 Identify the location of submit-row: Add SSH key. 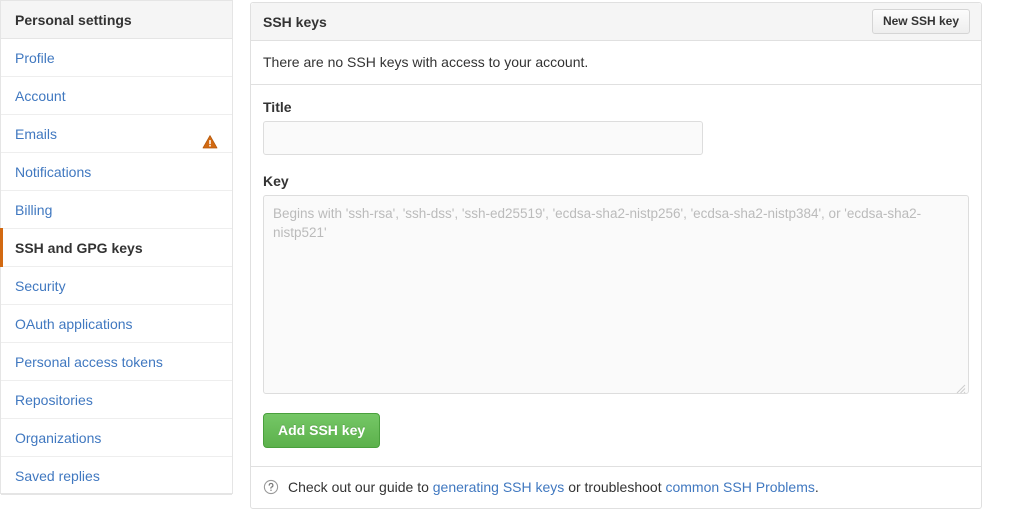
(616, 430).